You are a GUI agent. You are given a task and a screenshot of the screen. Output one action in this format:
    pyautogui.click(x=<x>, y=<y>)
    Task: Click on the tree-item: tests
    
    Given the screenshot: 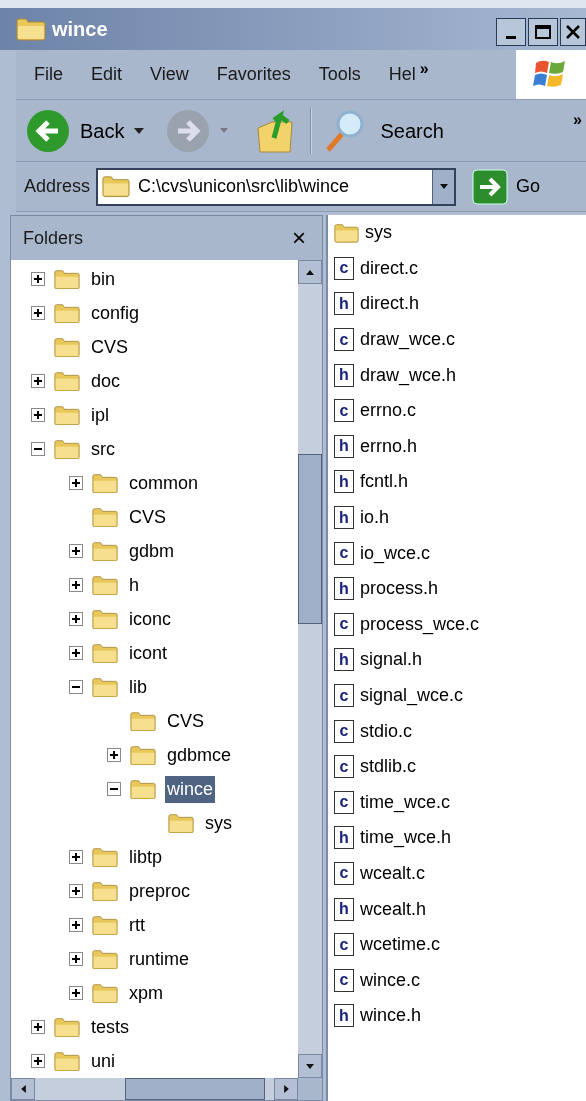 What is the action you would take?
    pyautogui.click(x=110, y=1027)
    